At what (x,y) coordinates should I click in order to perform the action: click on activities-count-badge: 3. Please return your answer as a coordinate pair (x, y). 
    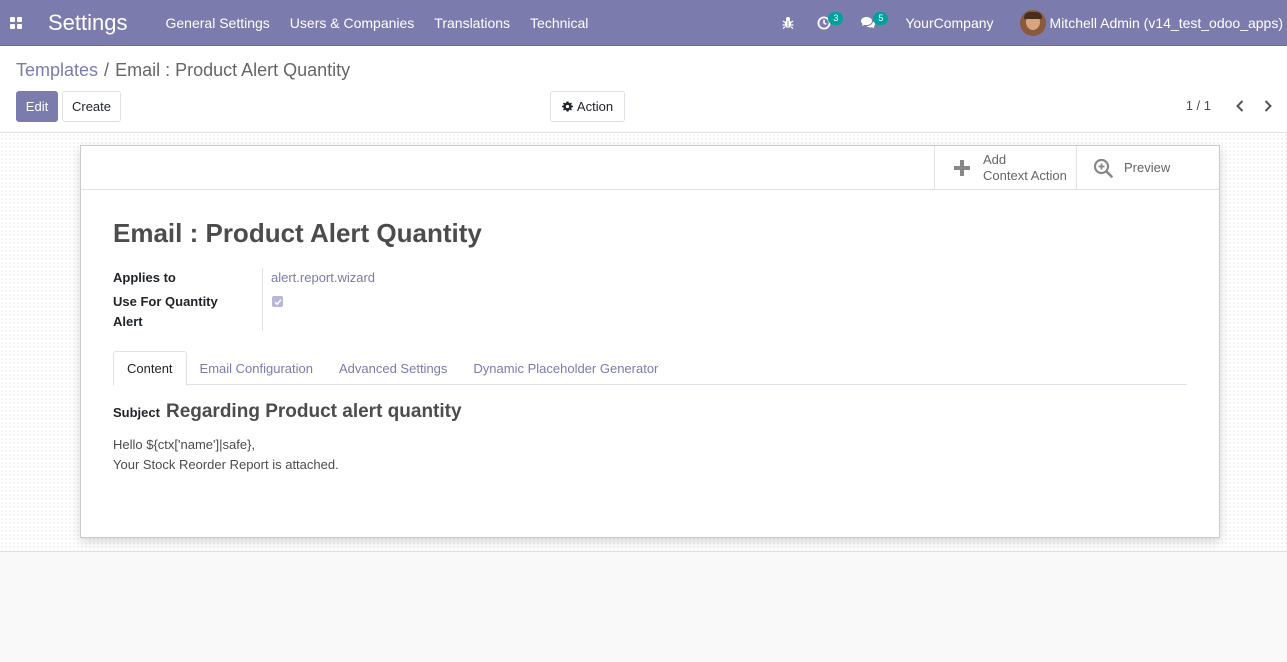
    Looking at the image, I should click on (836, 18).